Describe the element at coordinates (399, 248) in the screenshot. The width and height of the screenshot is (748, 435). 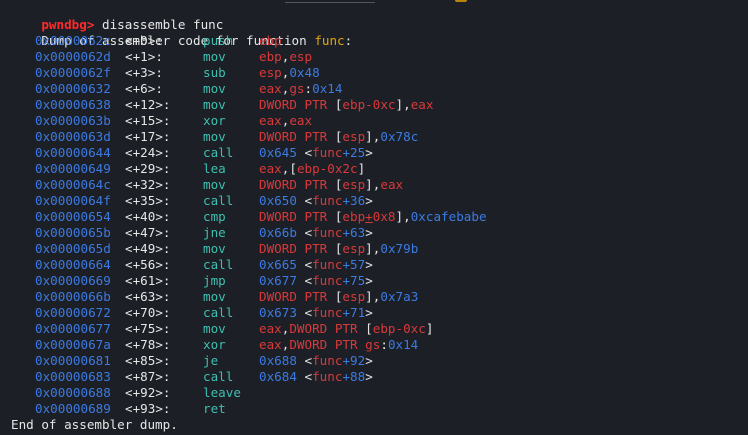
I see `operand-token: 0x79b` at that location.